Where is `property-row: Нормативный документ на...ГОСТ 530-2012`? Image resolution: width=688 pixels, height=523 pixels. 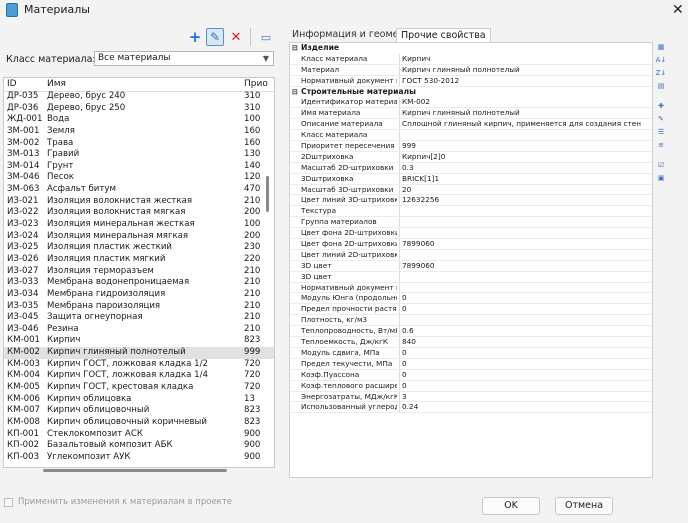 property-row: Нормативный документ на...ГОСТ 530-2012 is located at coordinates (471, 81).